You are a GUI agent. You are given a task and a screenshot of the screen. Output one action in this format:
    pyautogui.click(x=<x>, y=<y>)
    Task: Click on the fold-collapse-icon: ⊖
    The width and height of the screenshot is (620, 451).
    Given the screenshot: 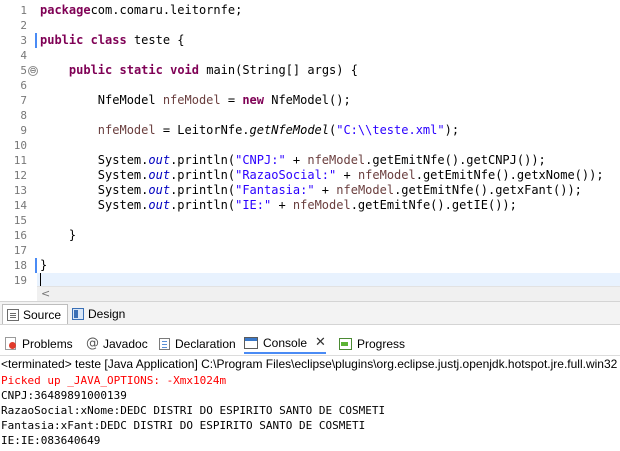 What is the action you would take?
    pyautogui.click(x=33, y=71)
    